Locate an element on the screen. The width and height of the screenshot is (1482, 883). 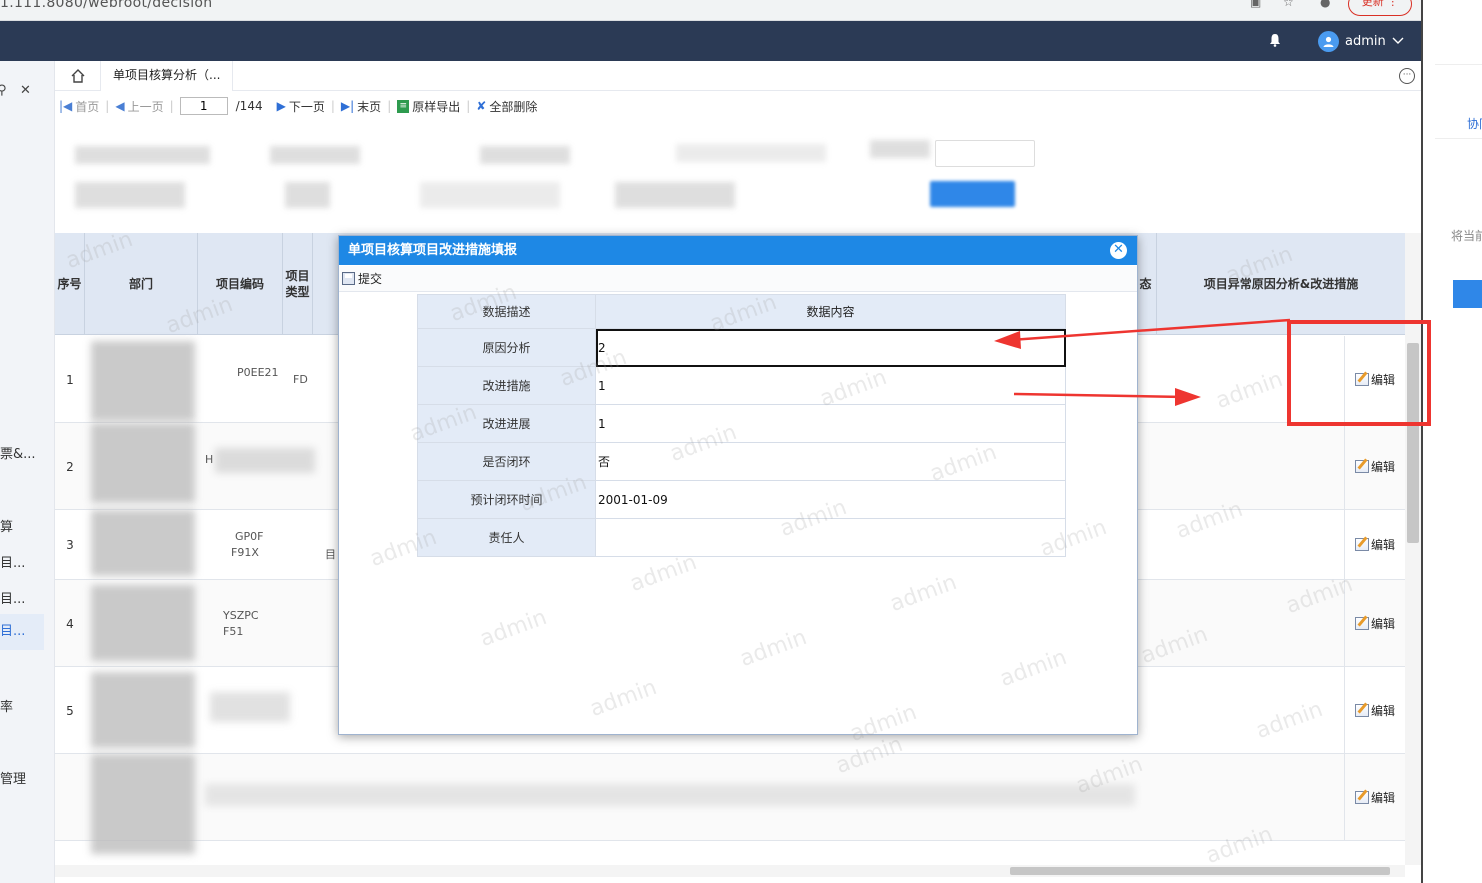
user-menu: admin is located at coordinates (1361, 41).